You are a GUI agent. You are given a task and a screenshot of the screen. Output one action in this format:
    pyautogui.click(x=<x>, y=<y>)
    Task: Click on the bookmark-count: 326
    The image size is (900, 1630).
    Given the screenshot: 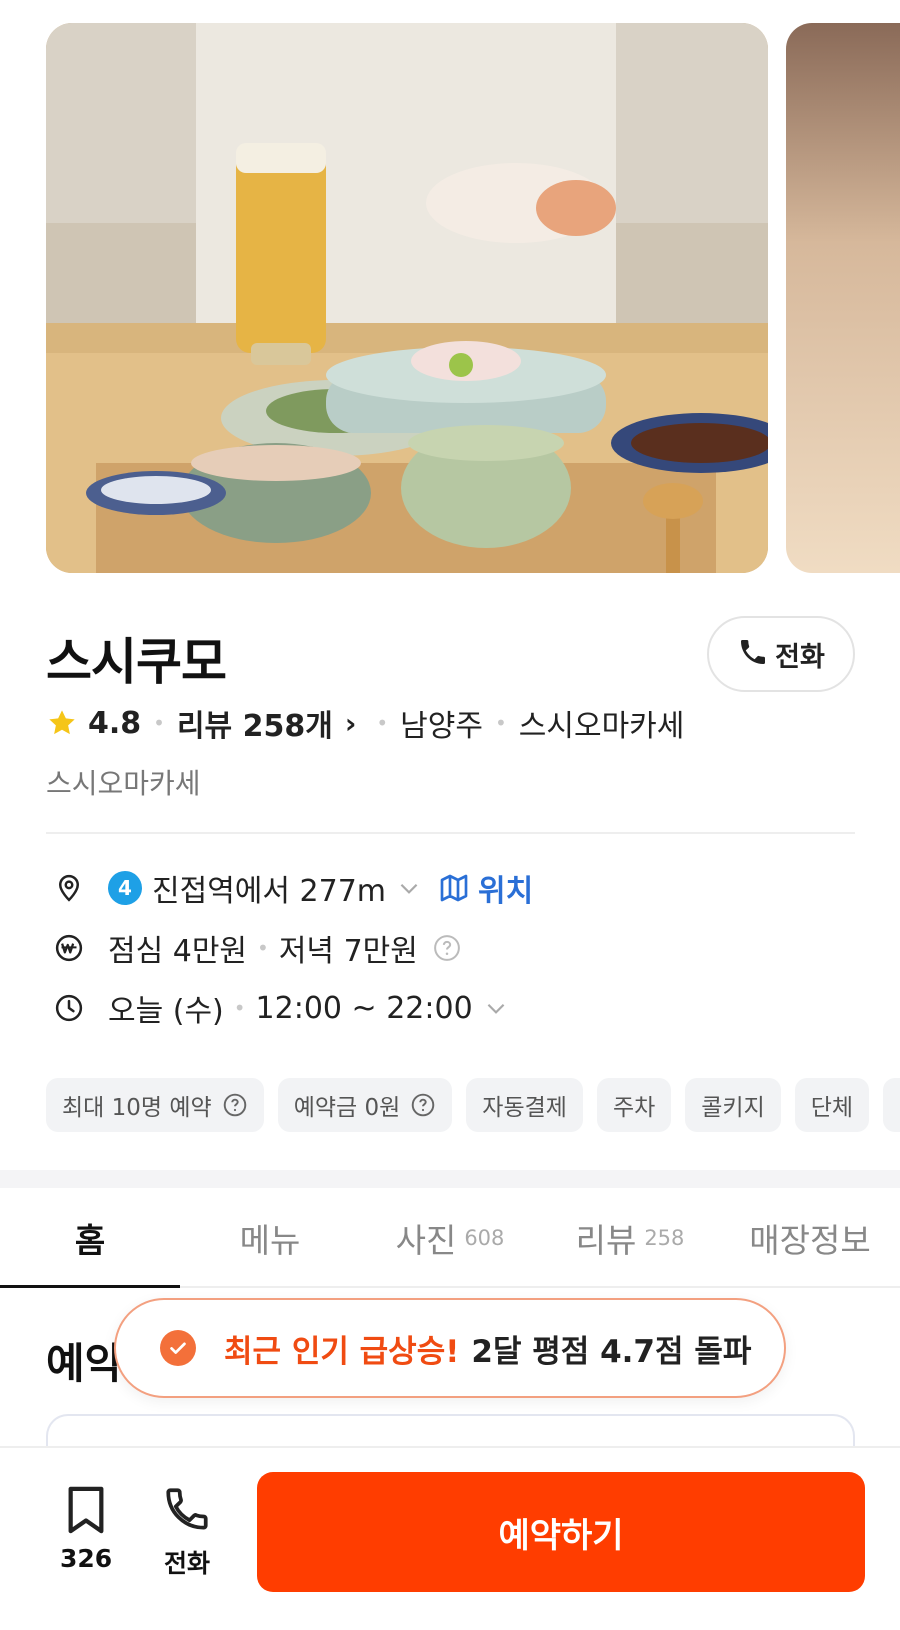 What is the action you would take?
    pyautogui.click(x=86, y=1558)
    